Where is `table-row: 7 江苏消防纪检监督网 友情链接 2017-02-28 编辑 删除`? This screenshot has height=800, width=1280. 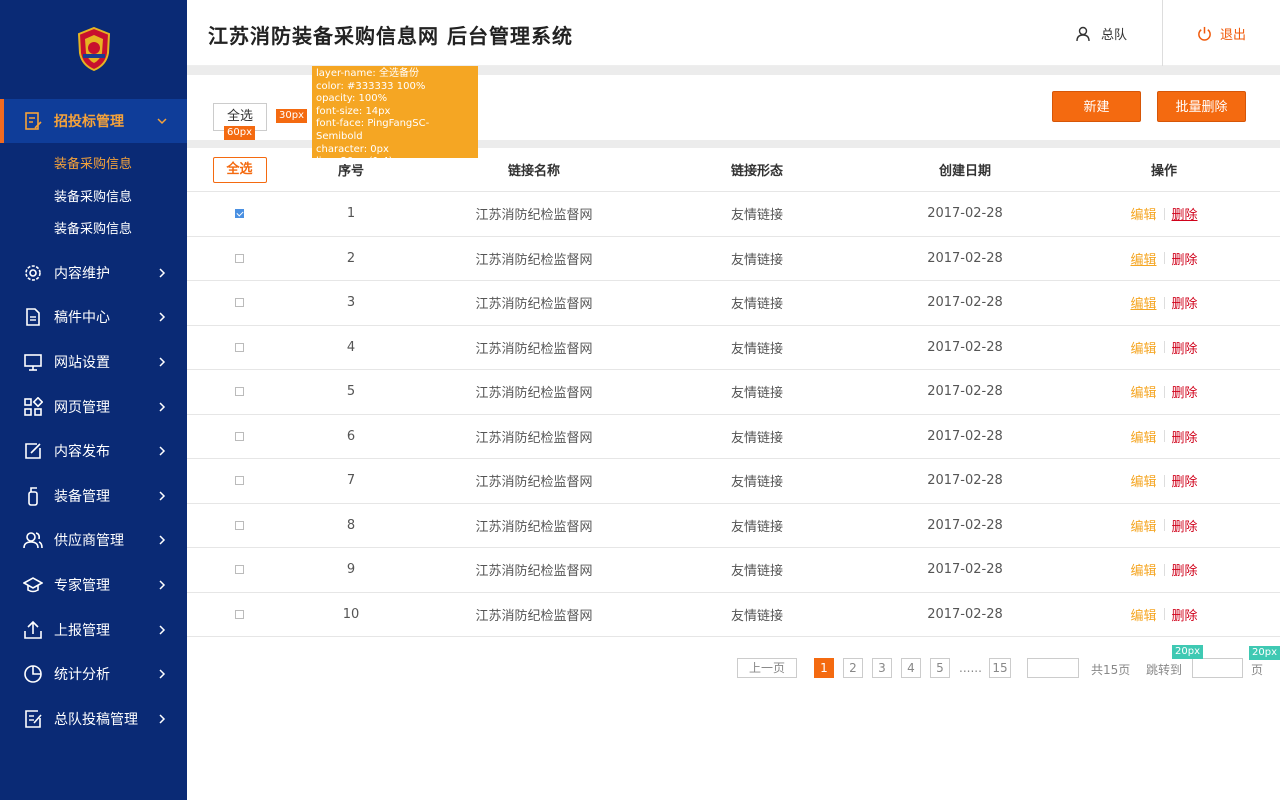 table-row: 7 江苏消防纪检监督网 友情链接 2017-02-28 编辑 删除 is located at coordinates (733, 481).